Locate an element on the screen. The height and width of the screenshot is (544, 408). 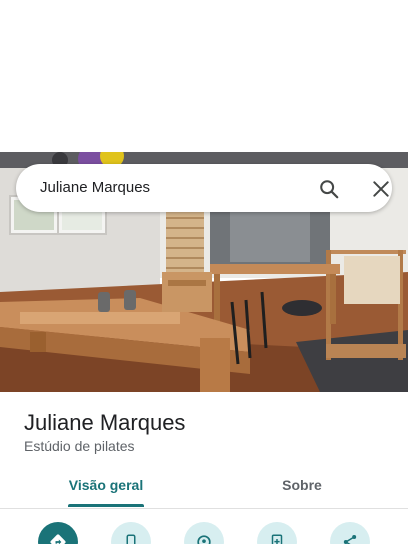
tab-overview: Visão geral is located at coordinates (106, 487).